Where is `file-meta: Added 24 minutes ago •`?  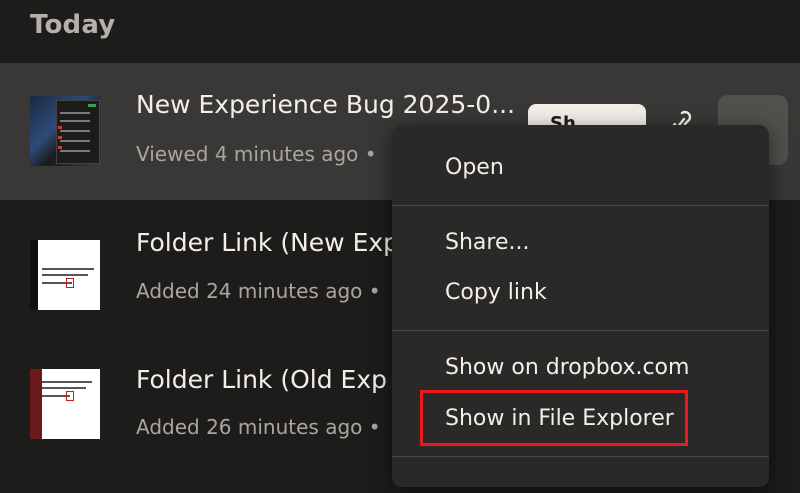 file-meta: Added 24 minutes ago • is located at coordinates (258, 291).